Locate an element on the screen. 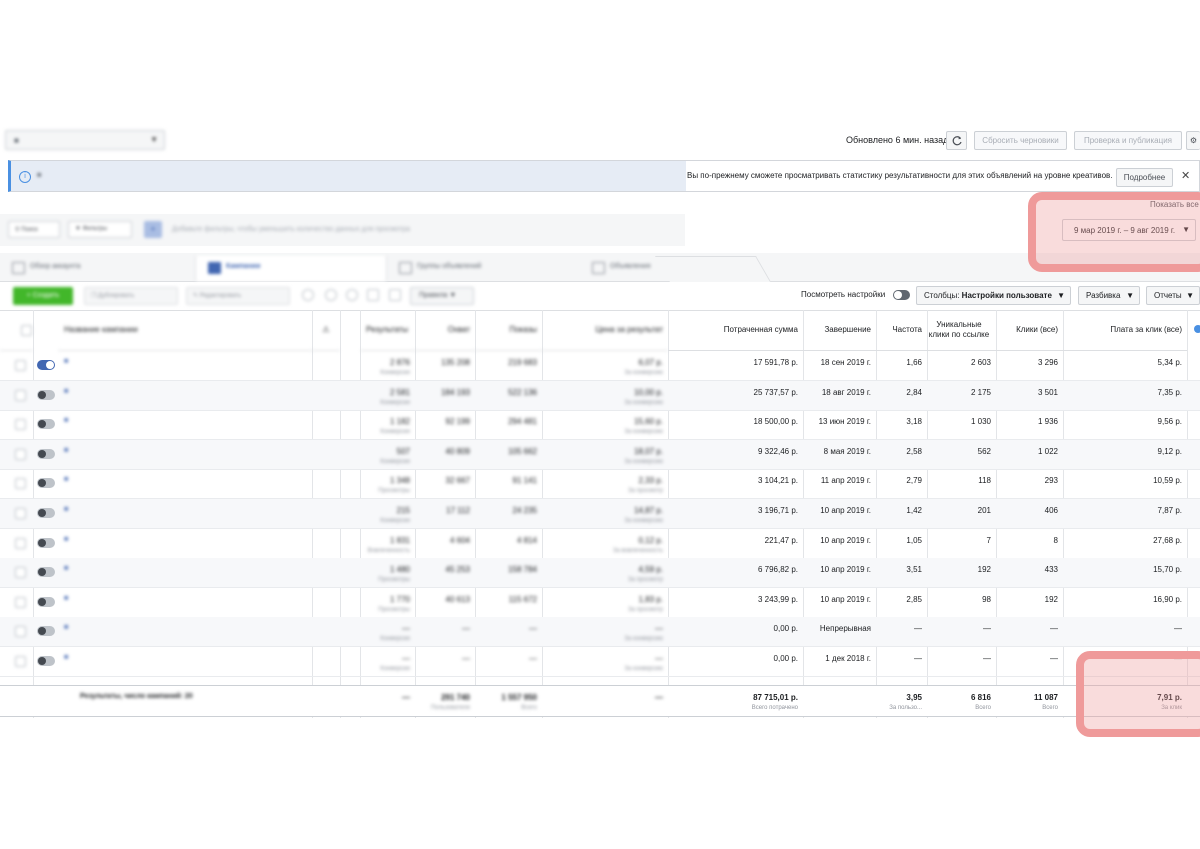 This screenshot has height=849, width=1200. cell-value: 135 208 is located at coordinates (455, 362).